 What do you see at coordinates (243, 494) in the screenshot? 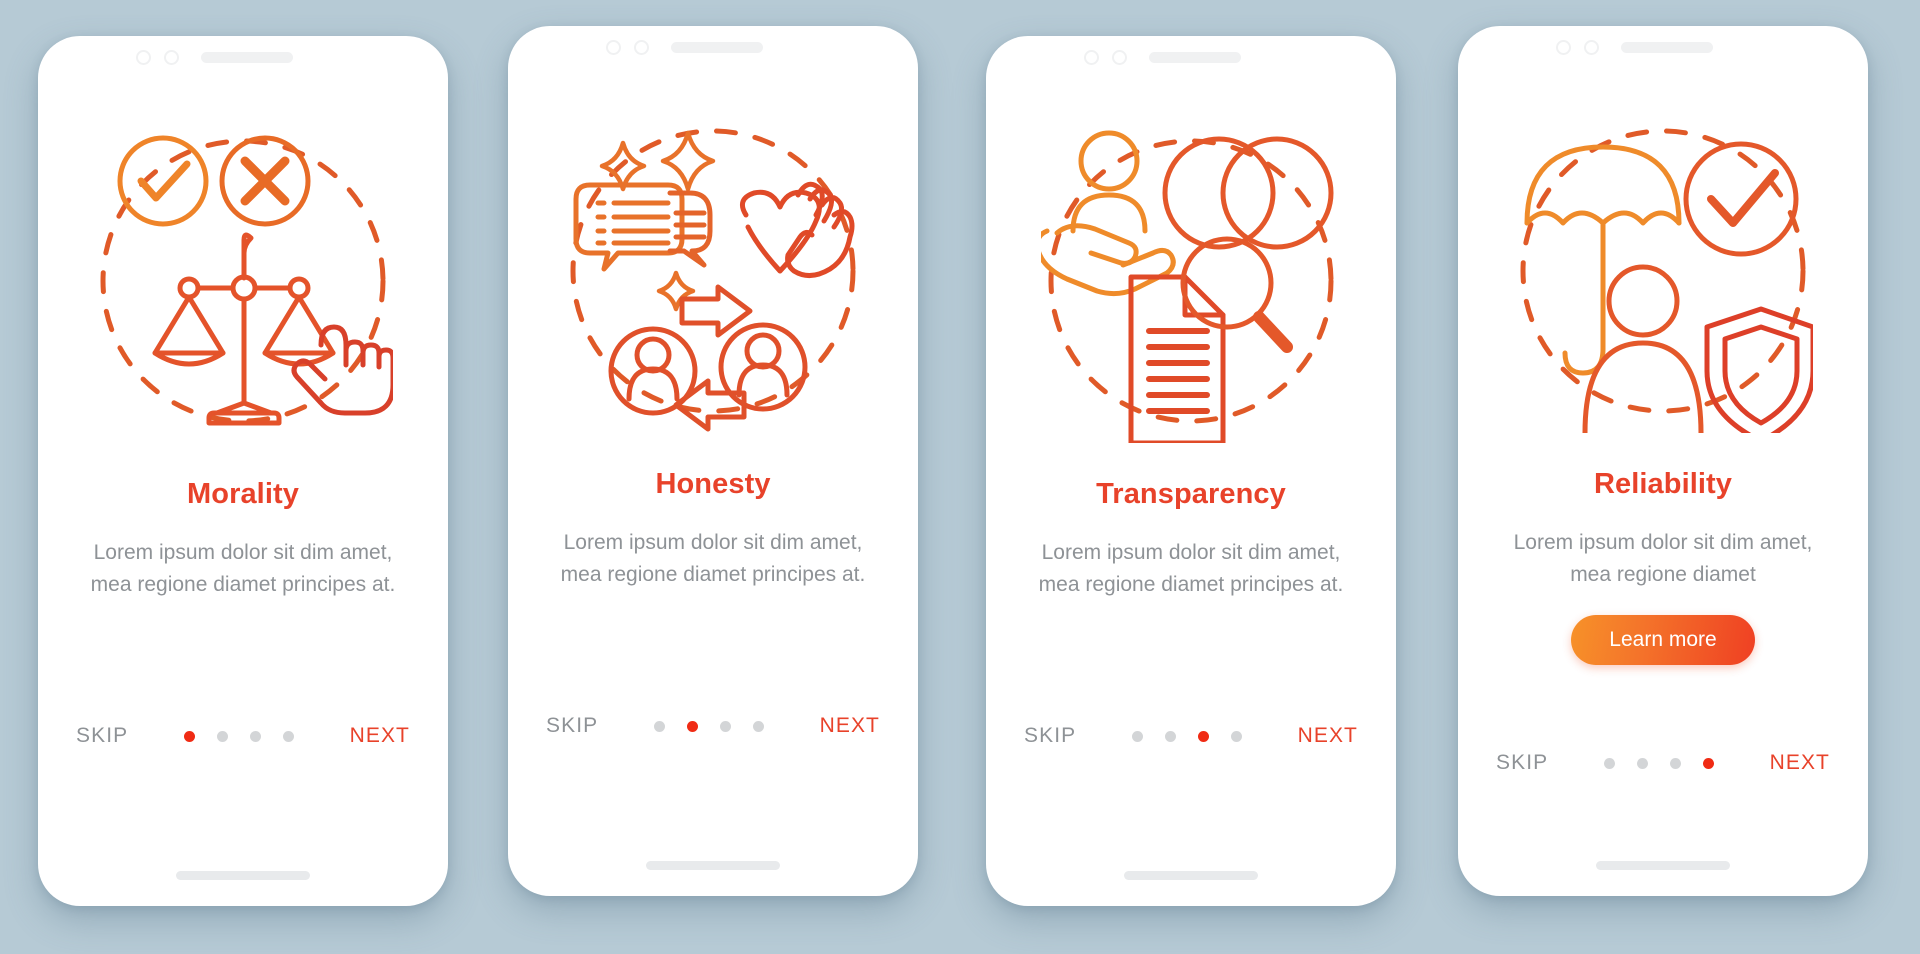
I see `page-title: Morality` at bounding box center [243, 494].